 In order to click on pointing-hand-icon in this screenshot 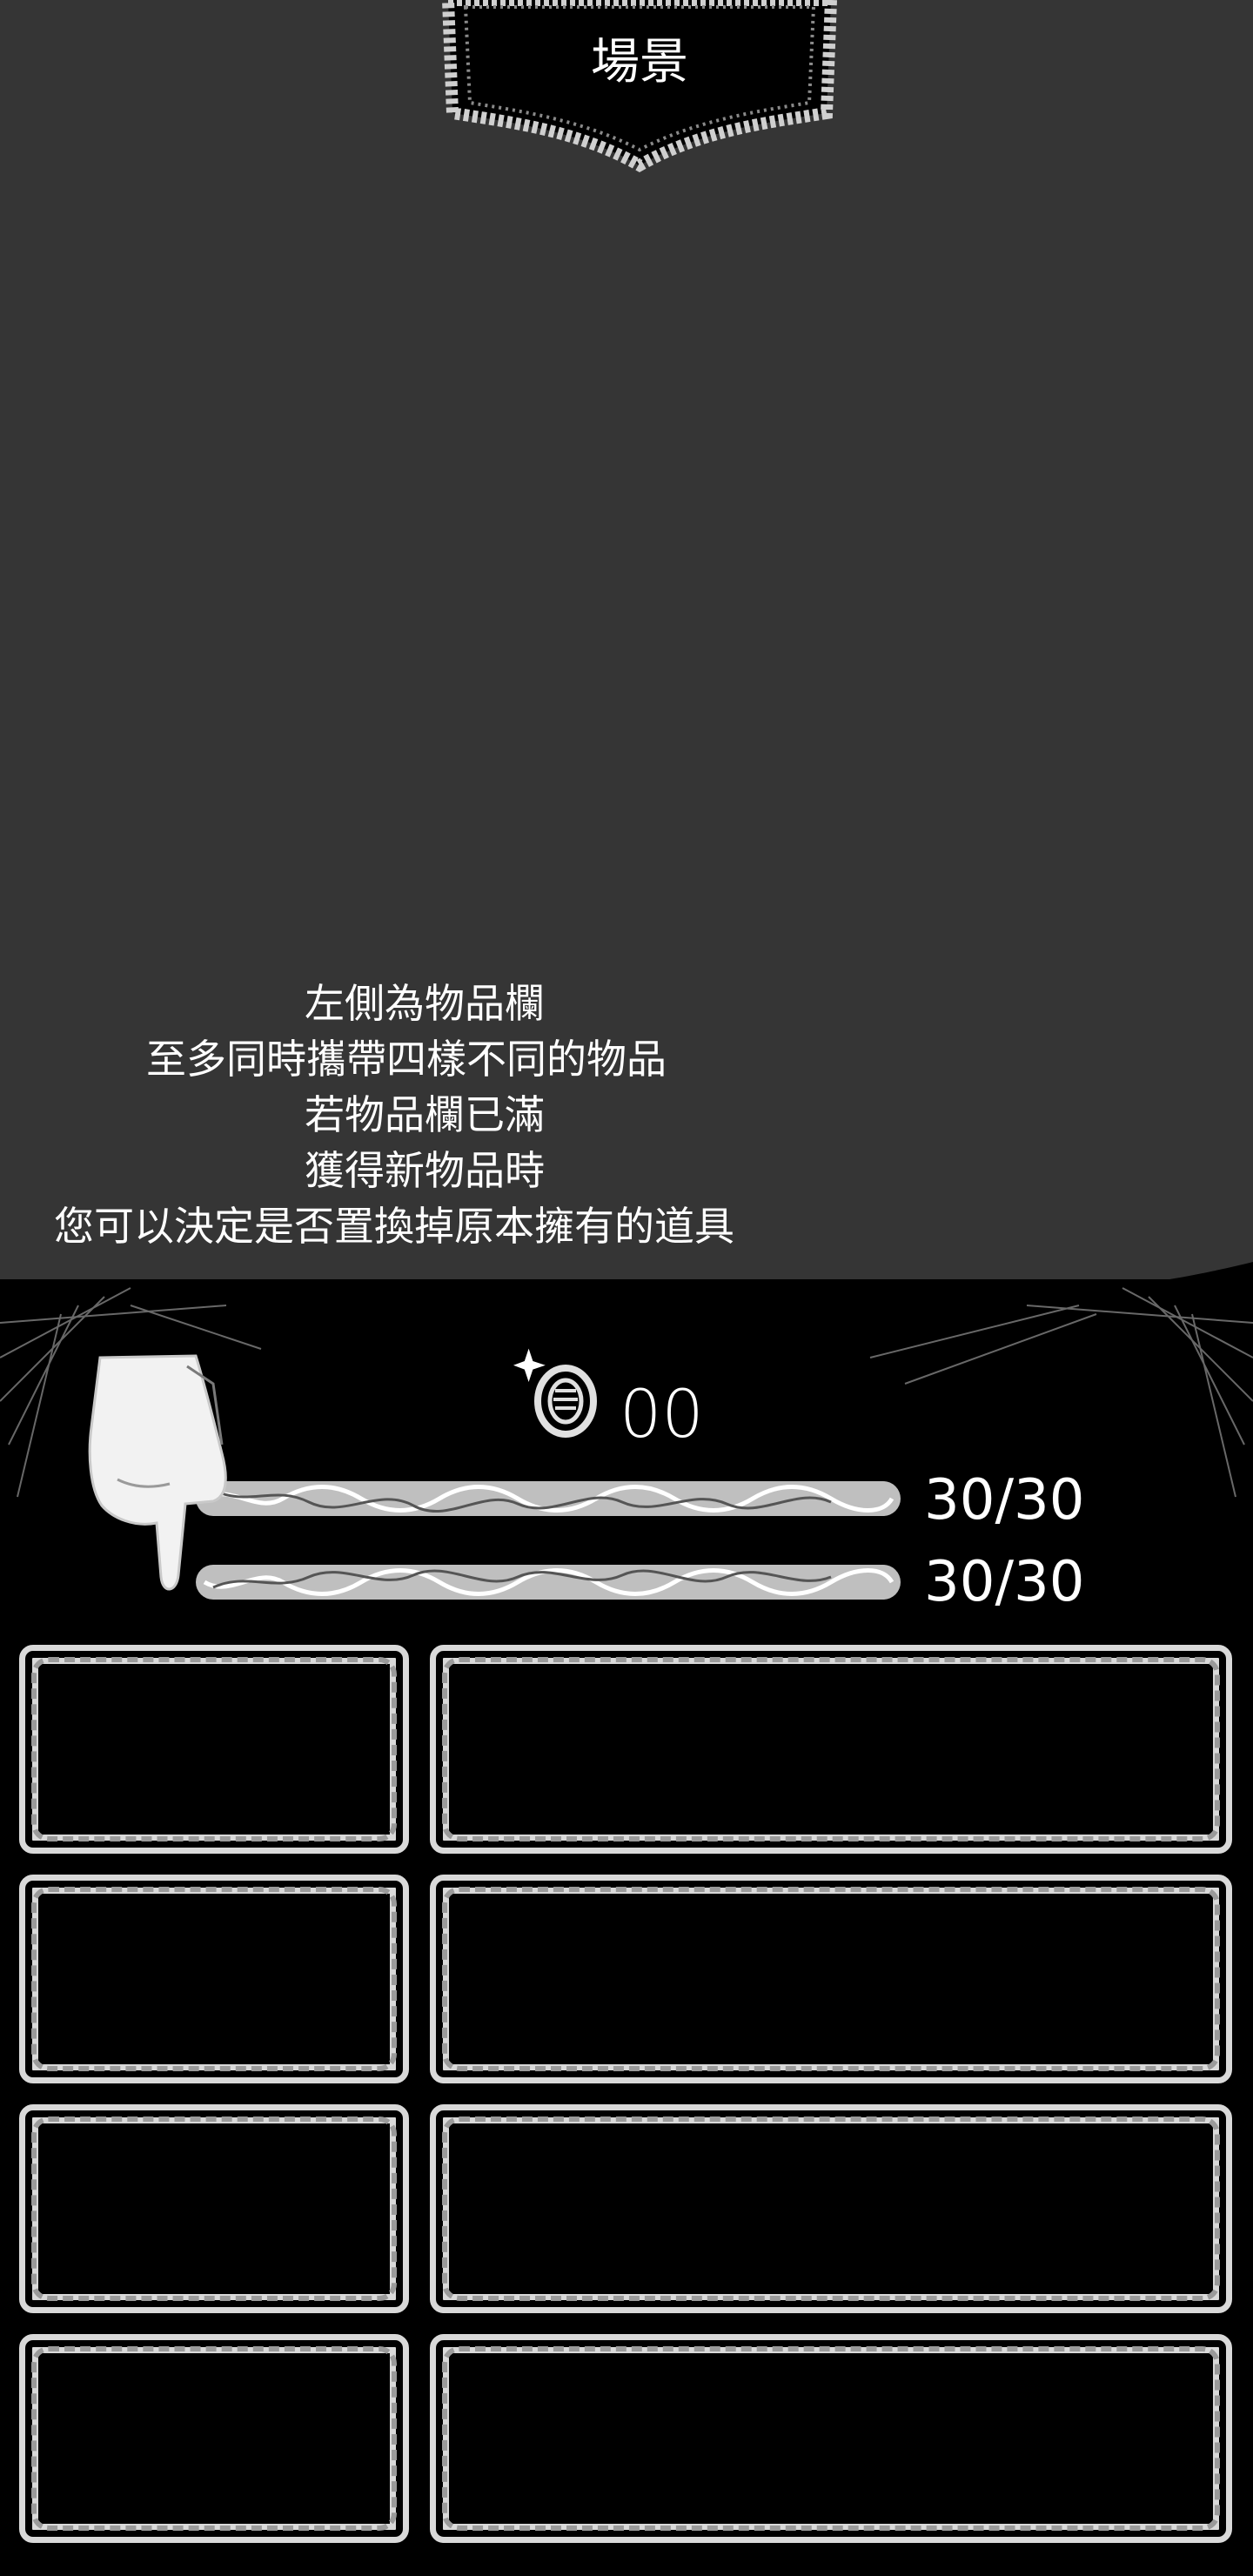, I will do `click(157, 1472)`.